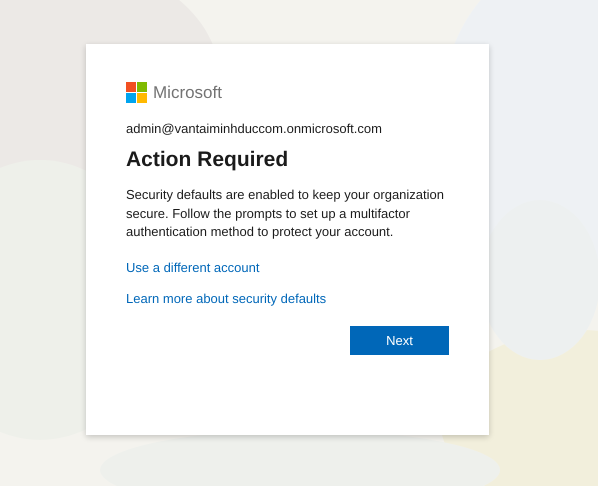 The height and width of the screenshot is (486, 598). What do you see at coordinates (285, 213) in the screenshot?
I see `message-text: Security defaults are enabled to keep your organization secure. Follow the prompts to set up a multifactor authentication method to protect your account.` at bounding box center [285, 213].